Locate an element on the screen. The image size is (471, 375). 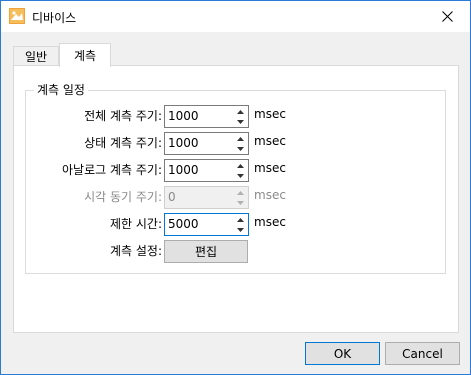
status-interval-label: 상태 계측 주기: is located at coordinates (123, 143).